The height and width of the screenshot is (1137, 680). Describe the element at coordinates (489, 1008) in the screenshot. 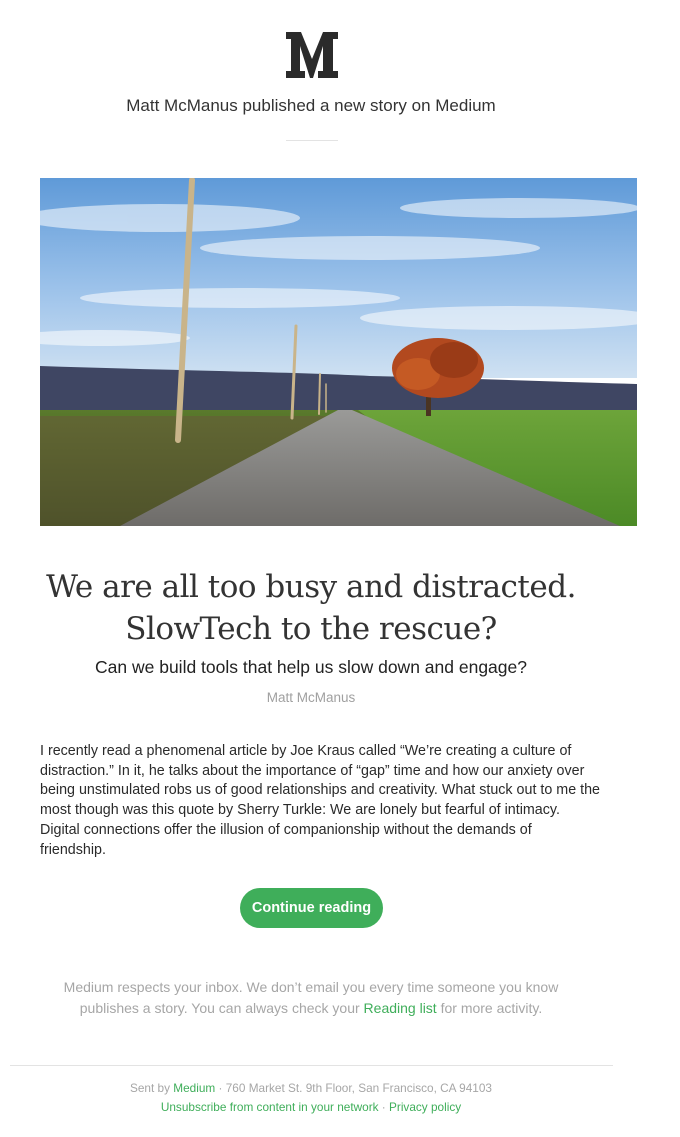

I see `inbox-note-text-end: for more activity.` at that location.